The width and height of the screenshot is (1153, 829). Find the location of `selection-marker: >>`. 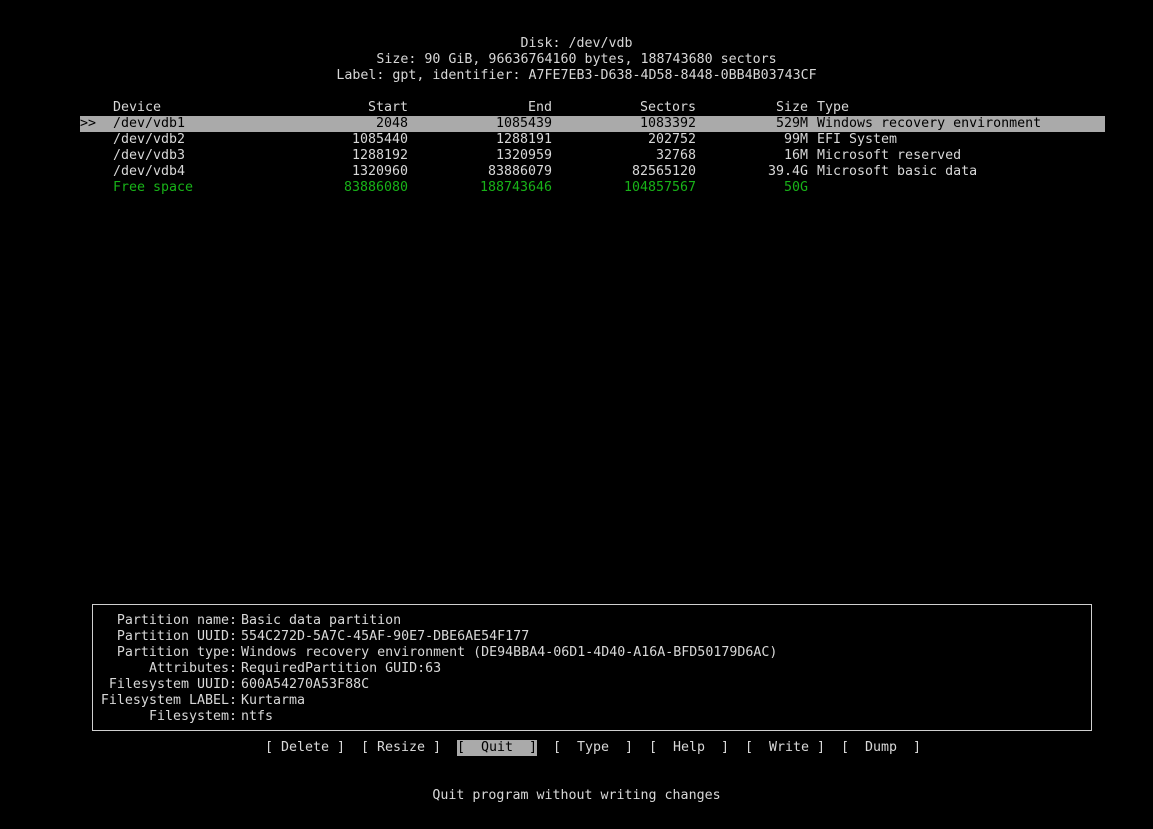

selection-marker: >> is located at coordinates (88, 123).